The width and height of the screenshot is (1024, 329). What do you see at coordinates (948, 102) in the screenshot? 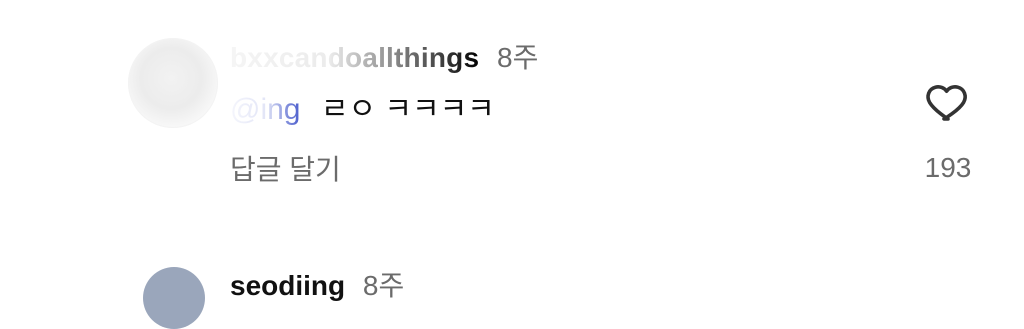
I see `heart-icon` at bounding box center [948, 102].